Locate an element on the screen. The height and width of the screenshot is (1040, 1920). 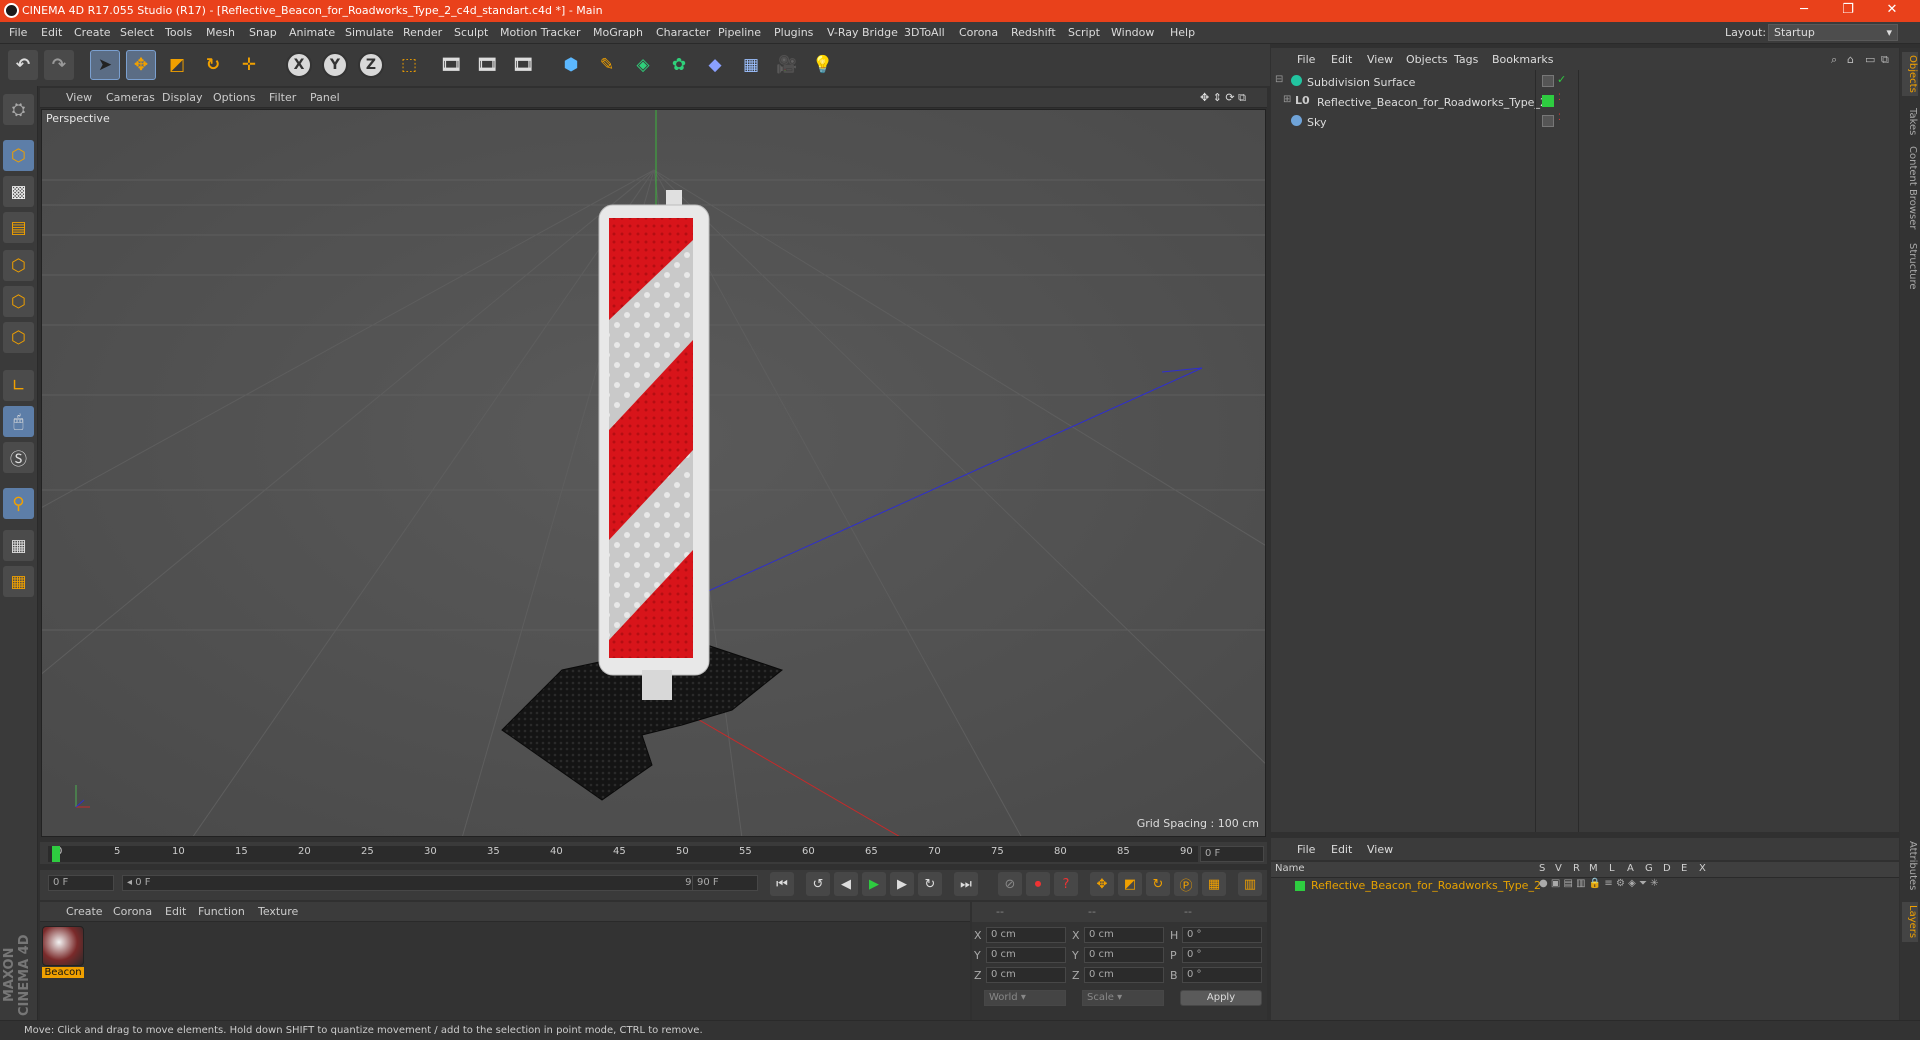
vp-menu-cameras: Cameras is located at coordinates (130, 97).